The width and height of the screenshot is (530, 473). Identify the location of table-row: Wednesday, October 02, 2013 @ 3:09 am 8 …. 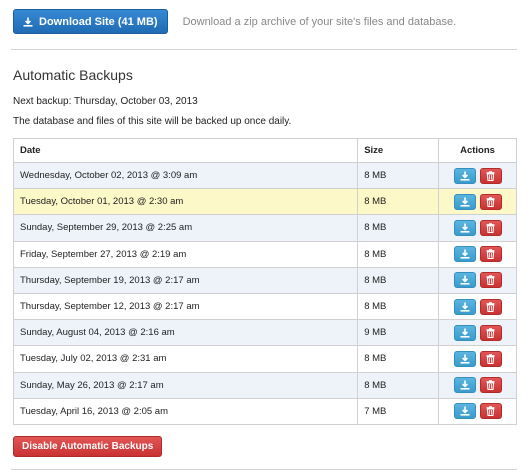
(264, 175).